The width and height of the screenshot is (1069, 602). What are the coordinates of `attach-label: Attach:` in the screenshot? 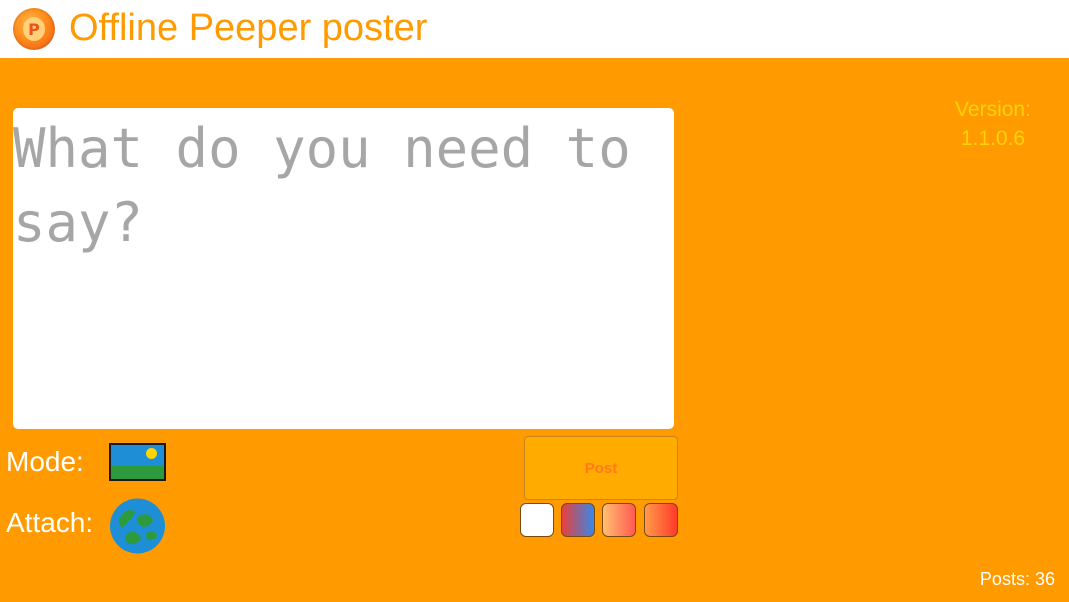 It's located at (50, 522).